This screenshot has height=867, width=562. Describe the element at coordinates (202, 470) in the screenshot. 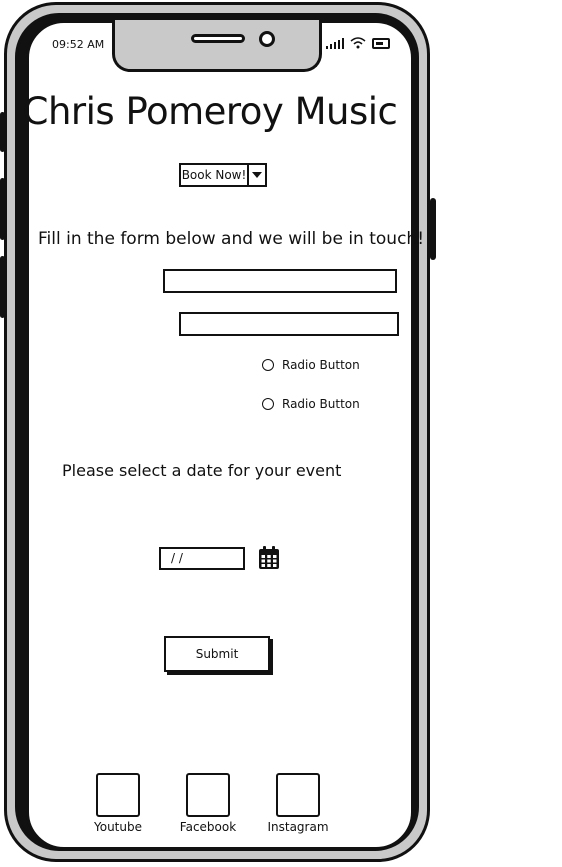

I see `date-prompt: Please select a date for your event` at that location.